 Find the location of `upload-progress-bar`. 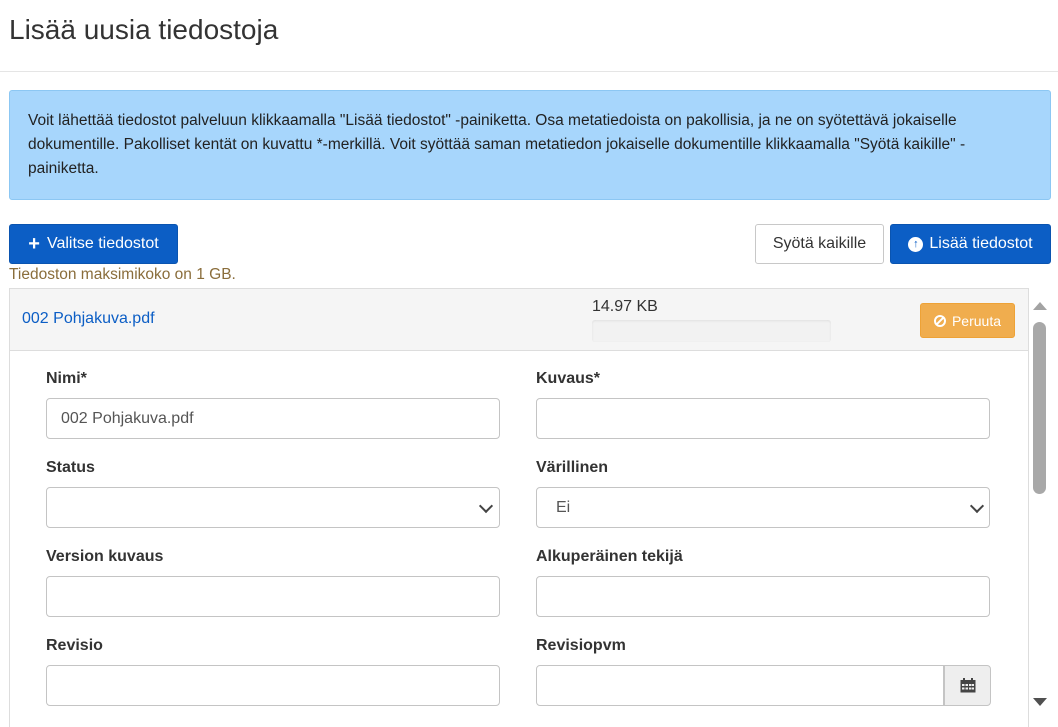

upload-progress-bar is located at coordinates (711, 331).